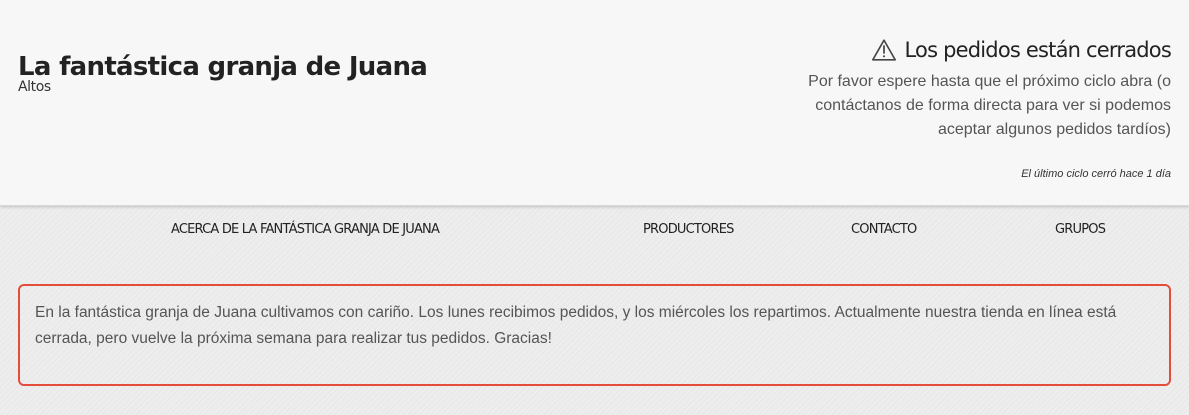  I want to click on orders-closed-heading: Los pedidos están cerrados, so click(981, 50).